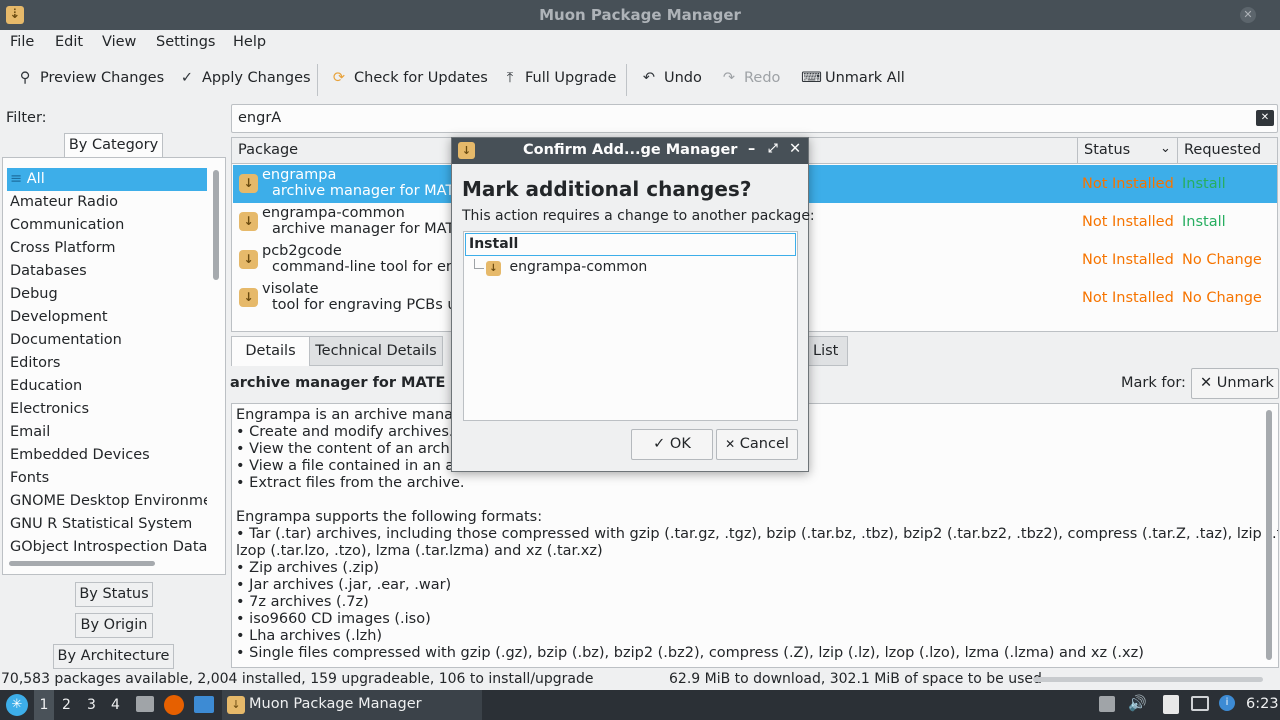  I want to click on category-item: Education, so click(107, 386).